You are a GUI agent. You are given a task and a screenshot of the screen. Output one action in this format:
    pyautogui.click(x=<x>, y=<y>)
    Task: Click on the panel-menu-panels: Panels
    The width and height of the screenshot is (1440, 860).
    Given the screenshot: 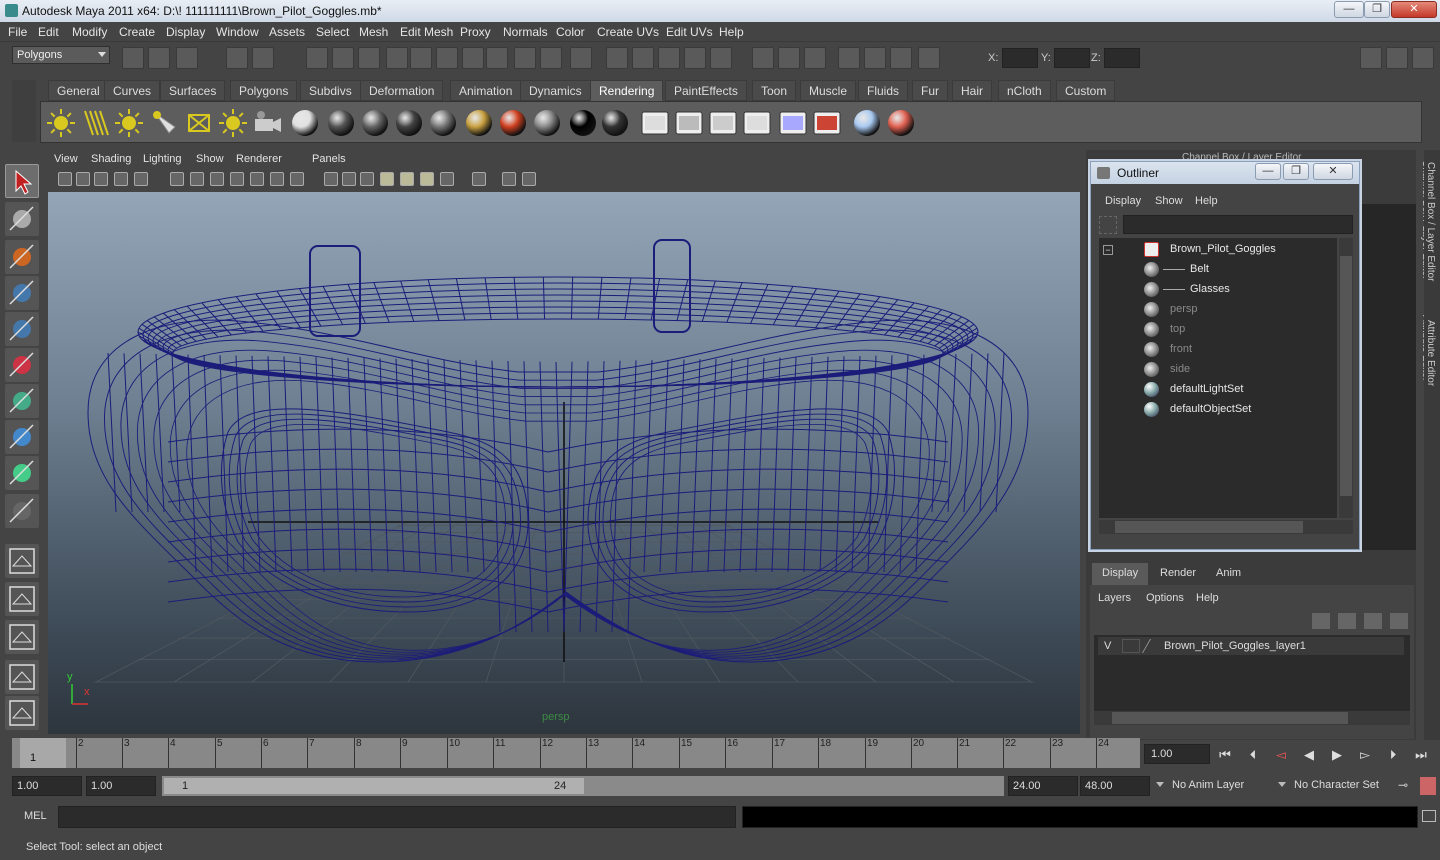 What is the action you would take?
    pyautogui.click(x=329, y=159)
    